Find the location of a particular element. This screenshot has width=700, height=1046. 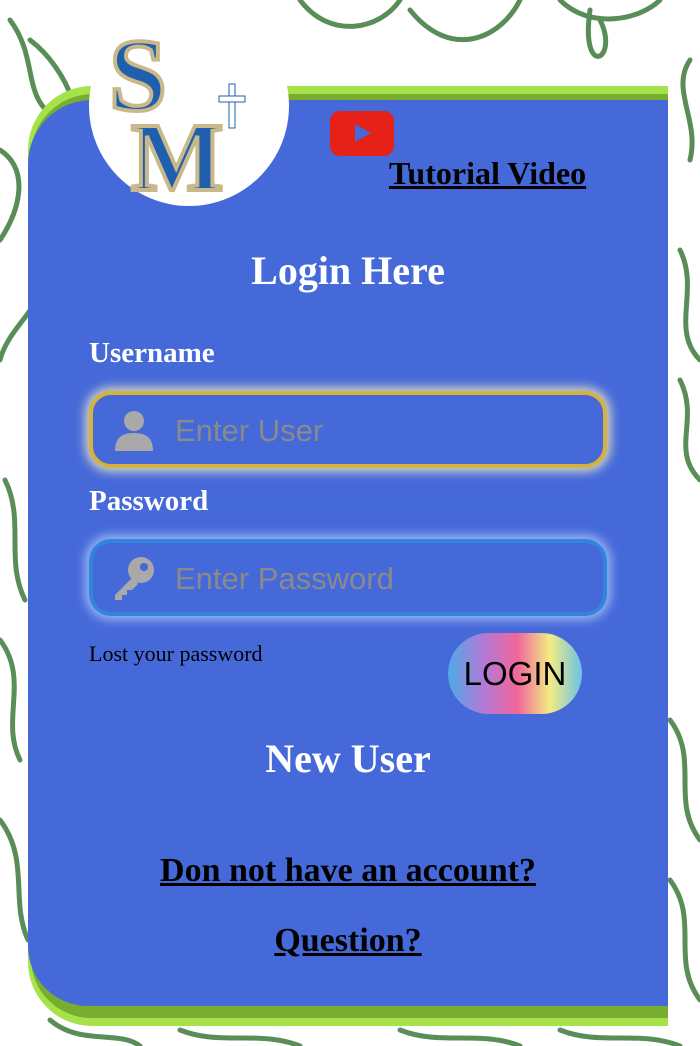

login-title: Login Here is located at coordinates (348, 270).